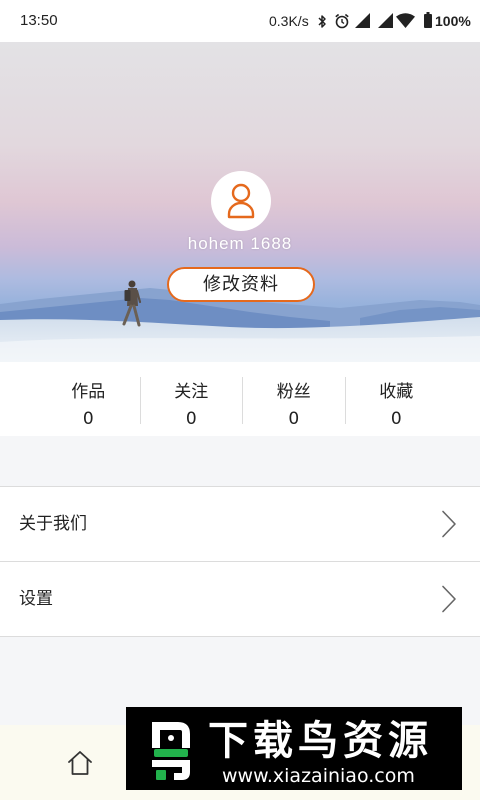 The height and width of the screenshot is (800, 480). Describe the element at coordinates (88, 392) in the screenshot. I see `stat-label: 作品` at that location.